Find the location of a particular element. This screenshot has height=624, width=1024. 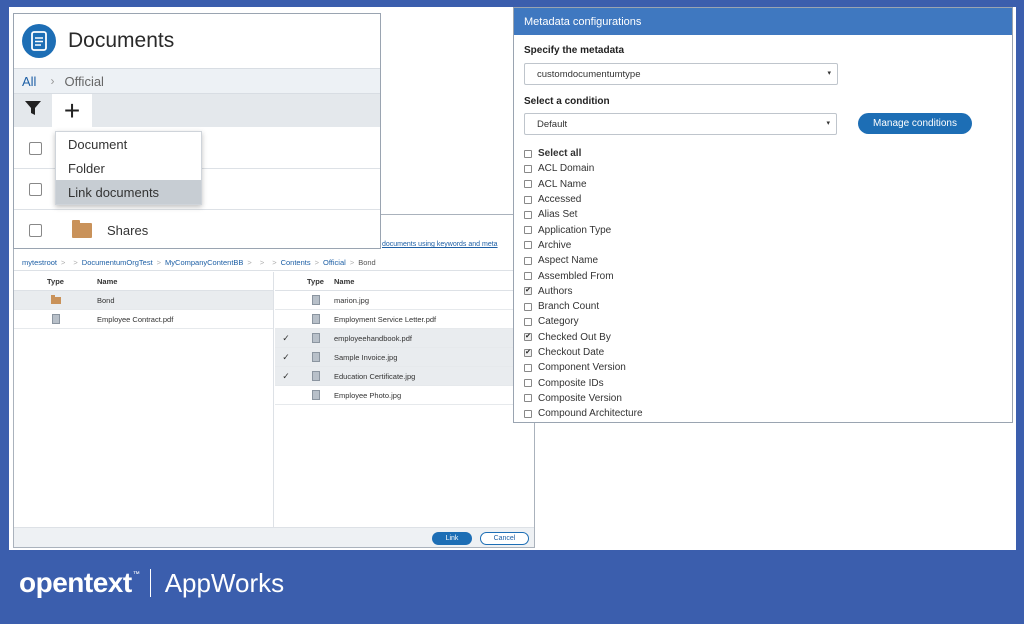

folder-row: Bond is located at coordinates (143, 300).